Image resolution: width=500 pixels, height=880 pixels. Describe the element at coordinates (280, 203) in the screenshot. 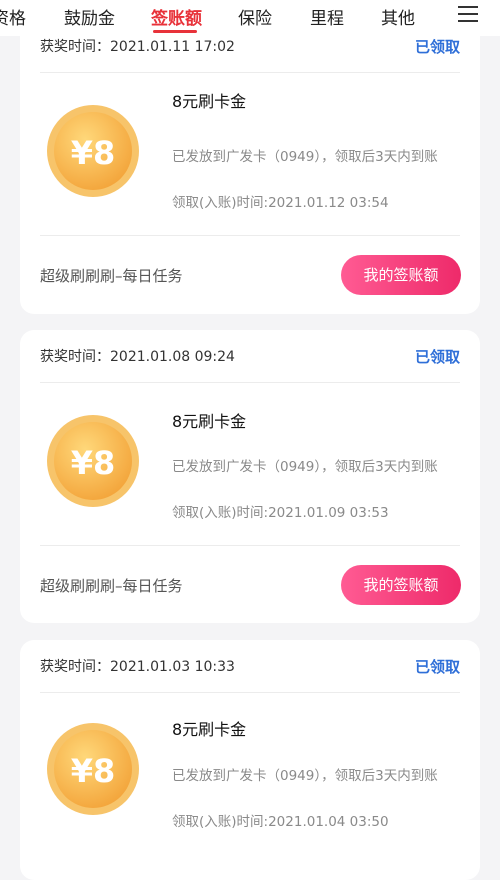

I see `received-time: 领取(入账)时间:2021.01.12 03:54` at that location.